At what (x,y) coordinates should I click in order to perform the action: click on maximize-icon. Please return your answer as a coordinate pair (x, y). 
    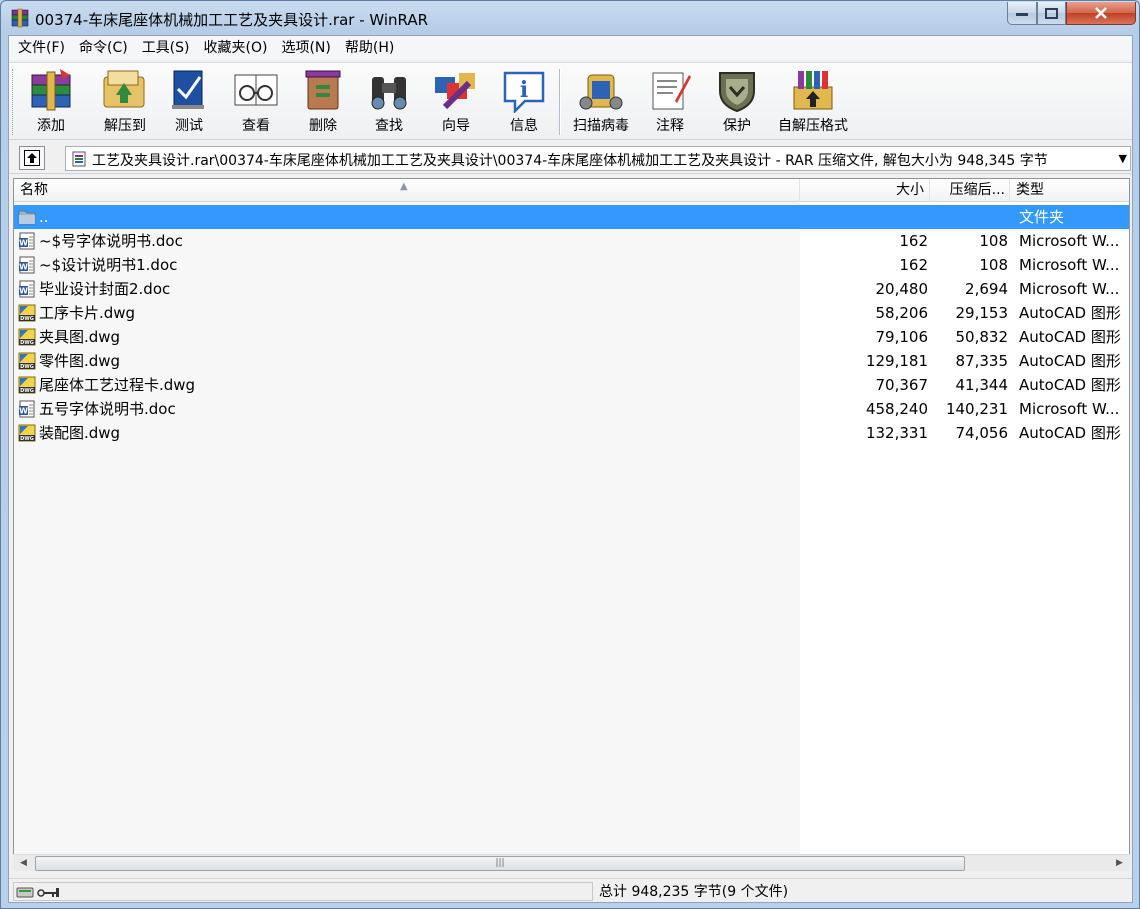
    Looking at the image, I should click on (1051, 13).